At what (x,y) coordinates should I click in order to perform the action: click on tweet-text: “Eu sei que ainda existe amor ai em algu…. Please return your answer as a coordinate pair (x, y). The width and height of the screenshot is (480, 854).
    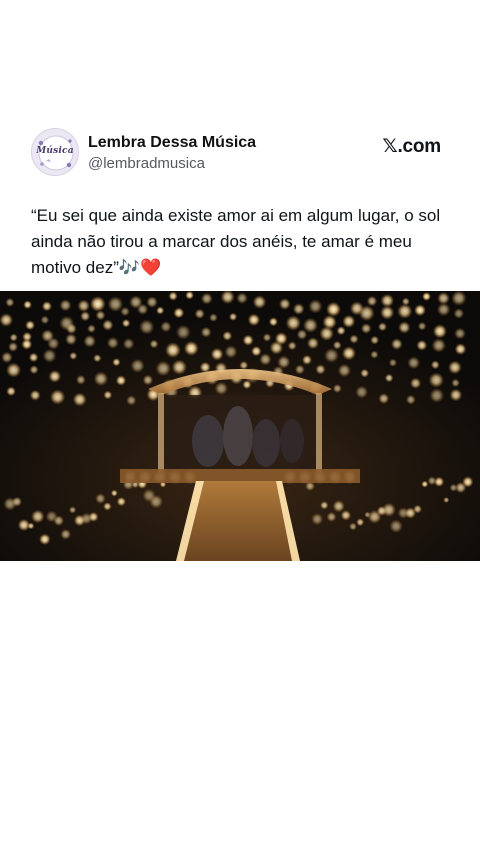
    Looking at the image, I should click on (236, 241).